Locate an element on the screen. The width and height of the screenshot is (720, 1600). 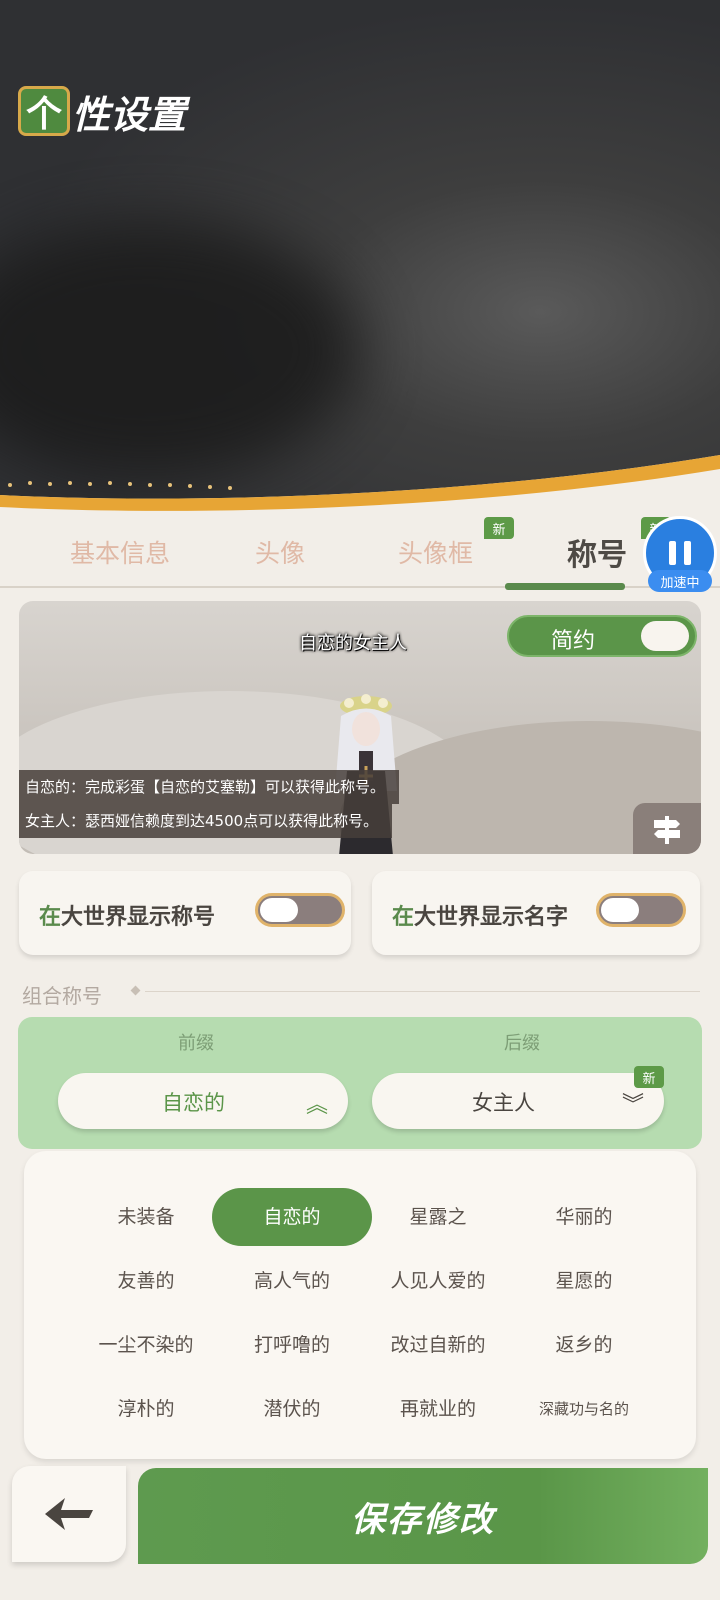
tab-bar: 基本信息 头像 头像框 新 称号 新 is located at coordinates (360, 553).